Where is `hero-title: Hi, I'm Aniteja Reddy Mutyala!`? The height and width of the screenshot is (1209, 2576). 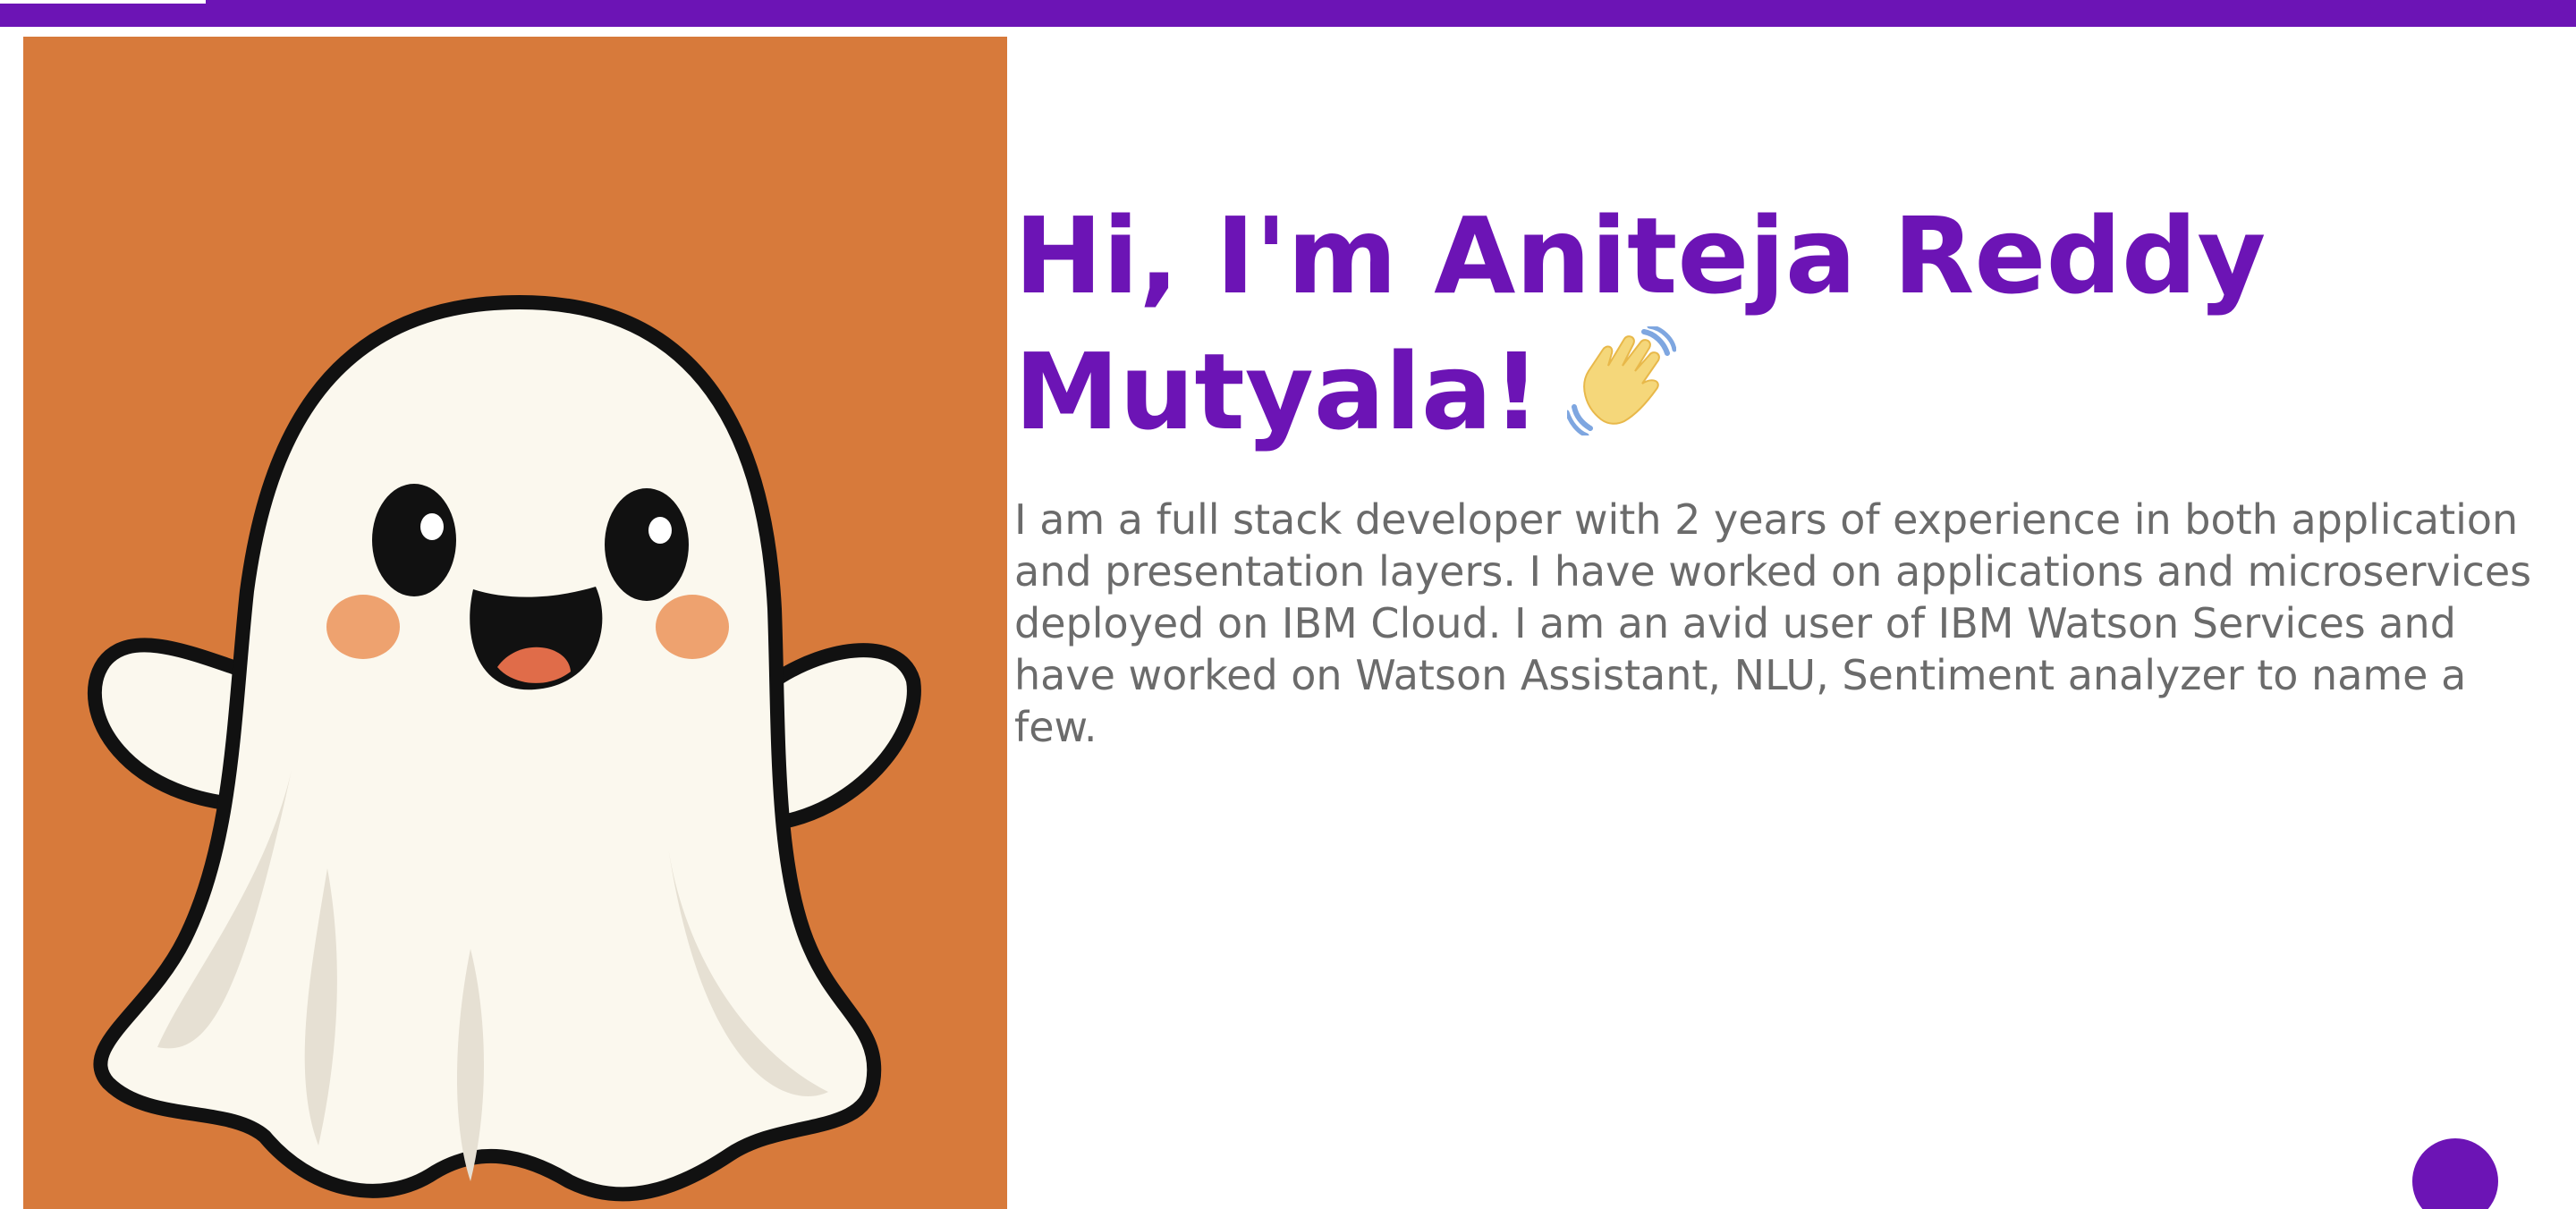 hero-title: Hi, I'm Aniteja Reddy Mutyala! is located at coordinates (1774, 327).